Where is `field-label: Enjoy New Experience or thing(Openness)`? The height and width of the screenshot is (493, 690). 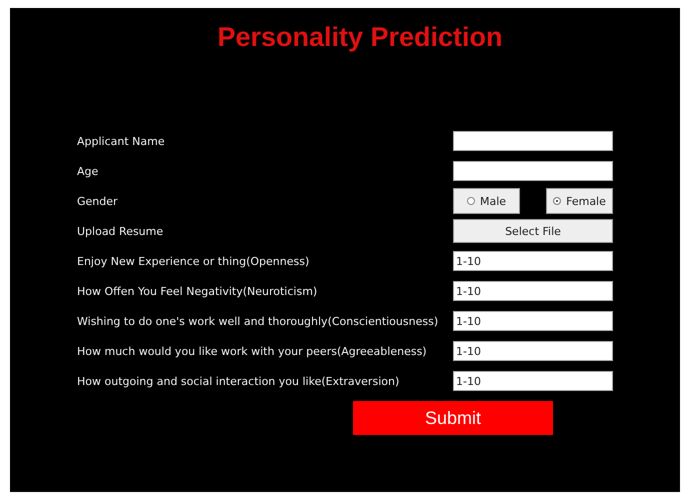
field-label: Enjoy New Experience or thing(Openness) is located at coordinates (193, 261).